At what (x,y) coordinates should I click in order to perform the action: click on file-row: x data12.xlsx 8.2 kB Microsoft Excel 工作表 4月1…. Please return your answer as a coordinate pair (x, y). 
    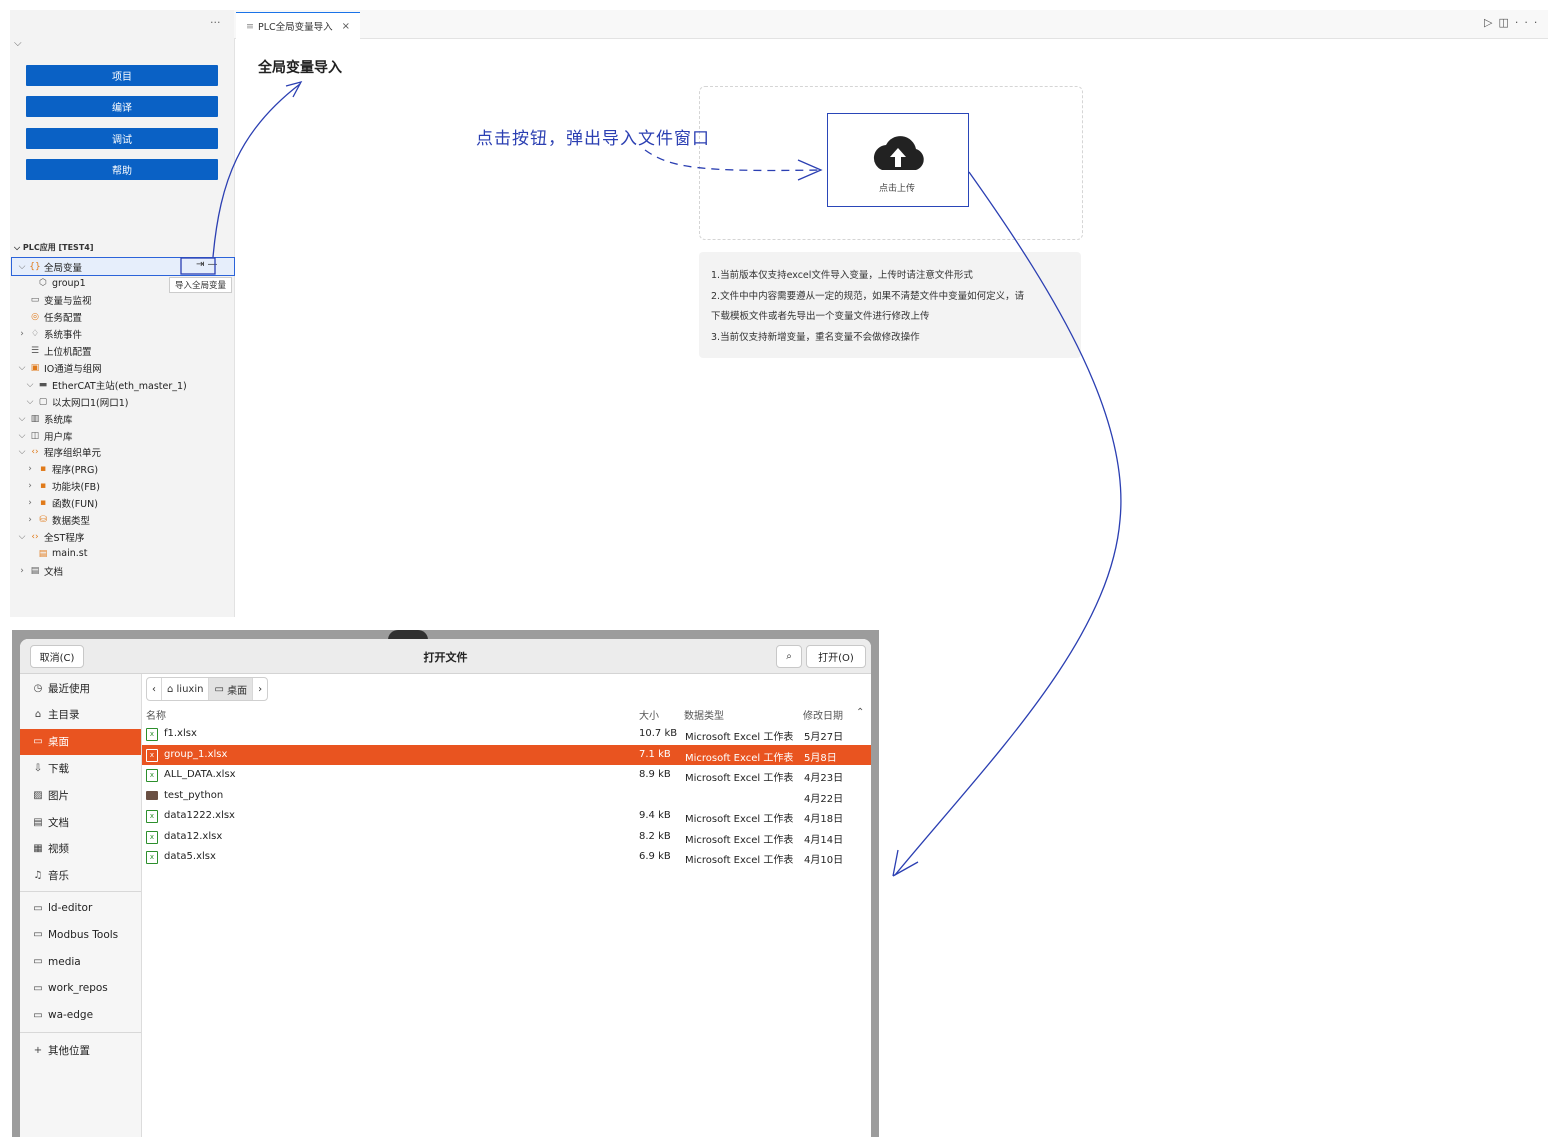
    Looking at the image, I should click on (506, 837).